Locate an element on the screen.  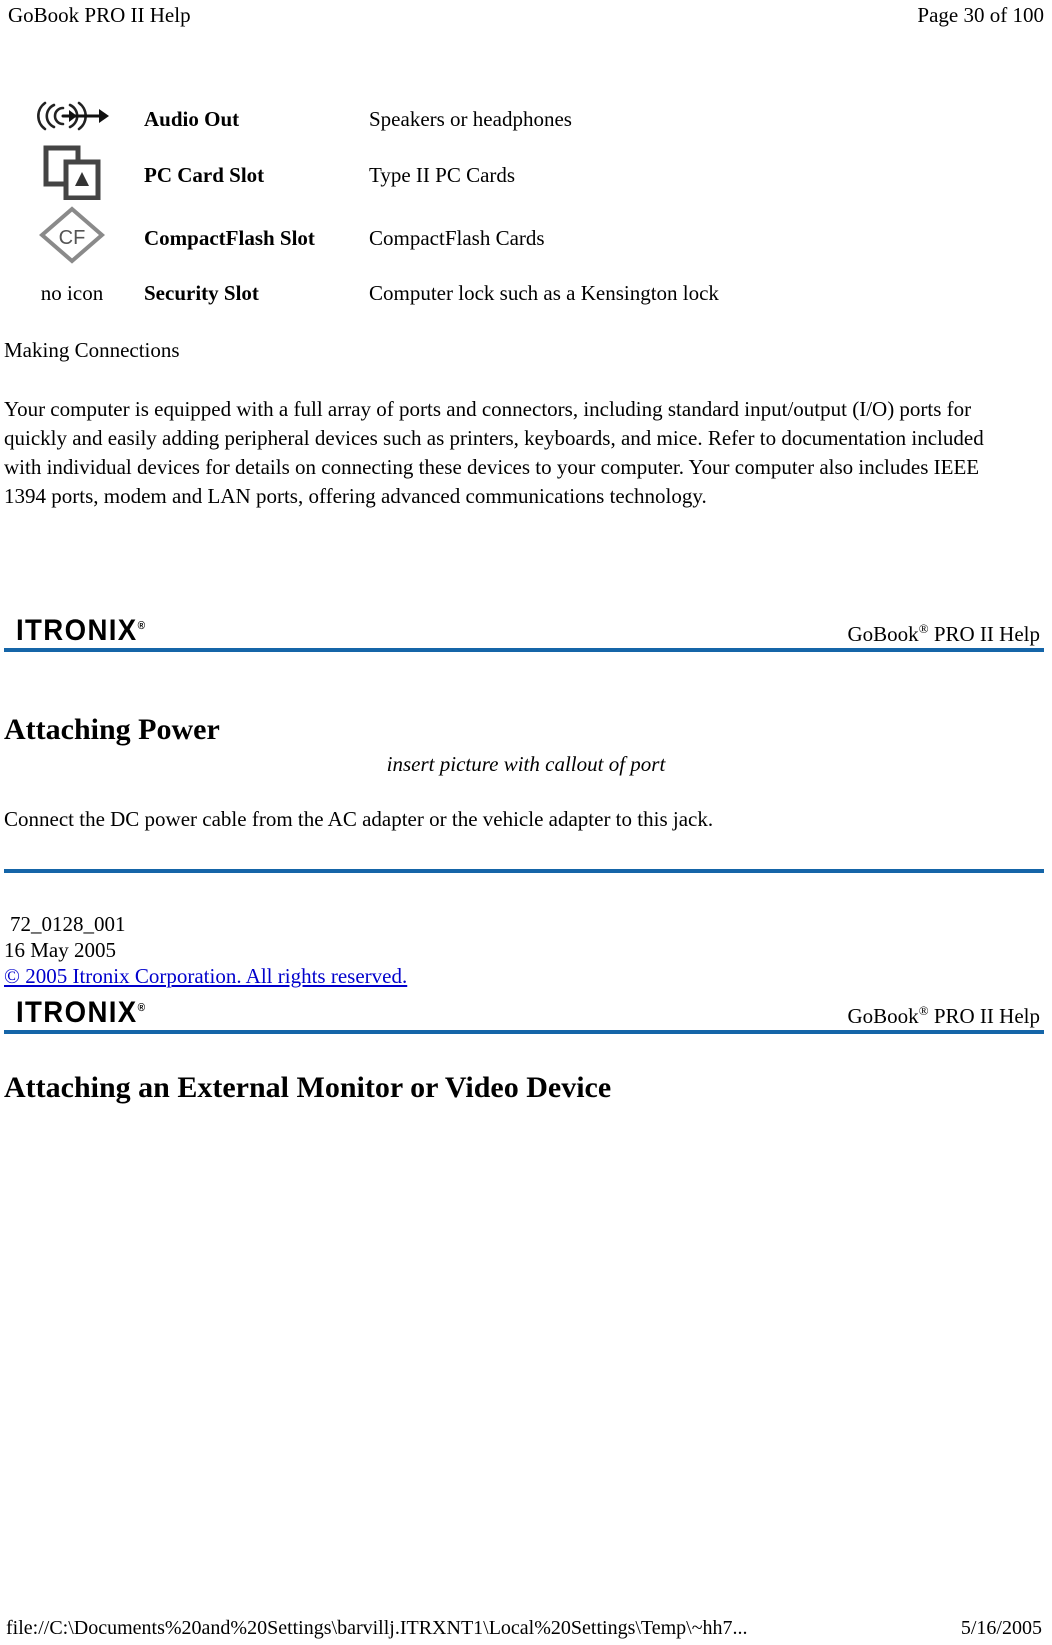
doc-meta-divider is located at coordinates (524, 871).